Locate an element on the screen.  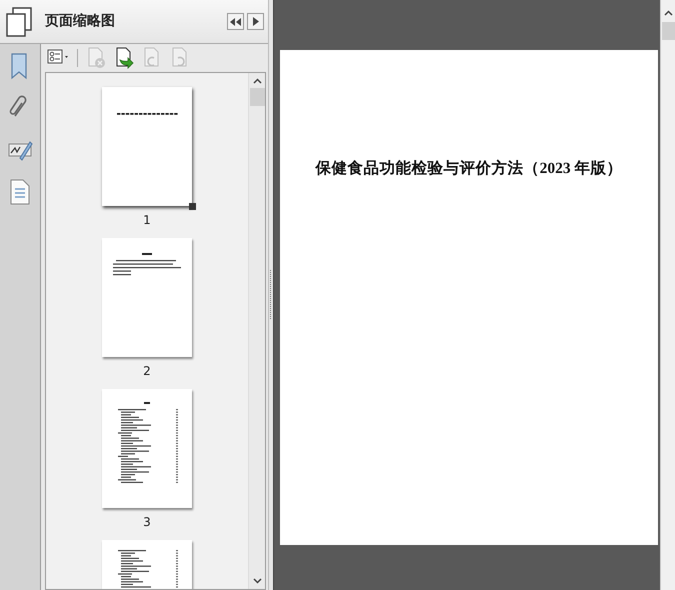
page-number: 1 is located at coordinates (147, 220).